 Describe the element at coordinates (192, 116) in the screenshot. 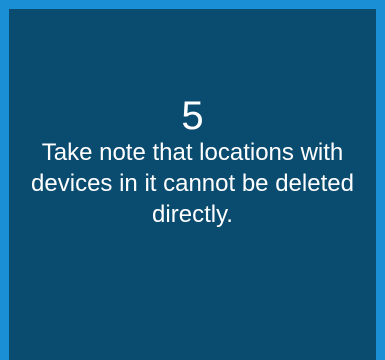

I see `step-number: 5` at that location.